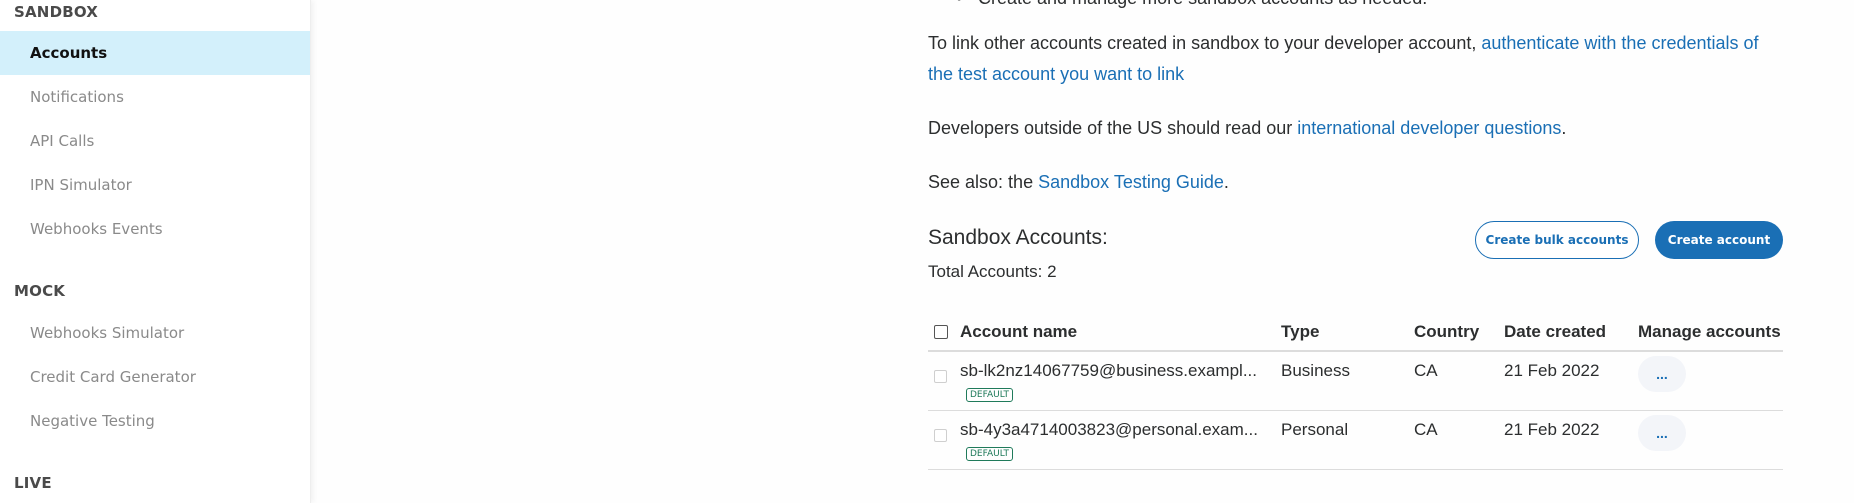  I want to click on sidebar-item-accounts: Accounts, so click(155, 53).